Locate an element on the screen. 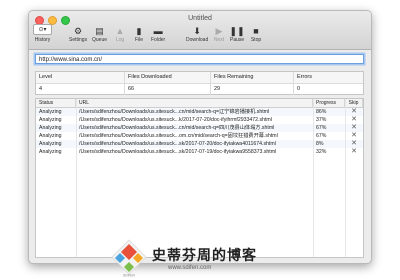 The image size is (400, 280). column-header-skip: Skip is located at coordinates (354, 103).